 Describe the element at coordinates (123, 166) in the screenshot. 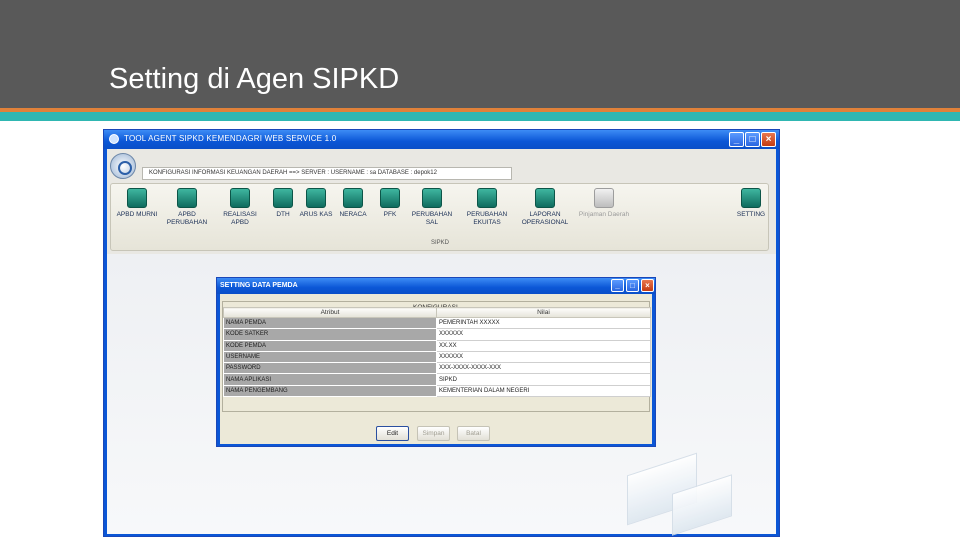

I see `gear-logo-icon` at that location.